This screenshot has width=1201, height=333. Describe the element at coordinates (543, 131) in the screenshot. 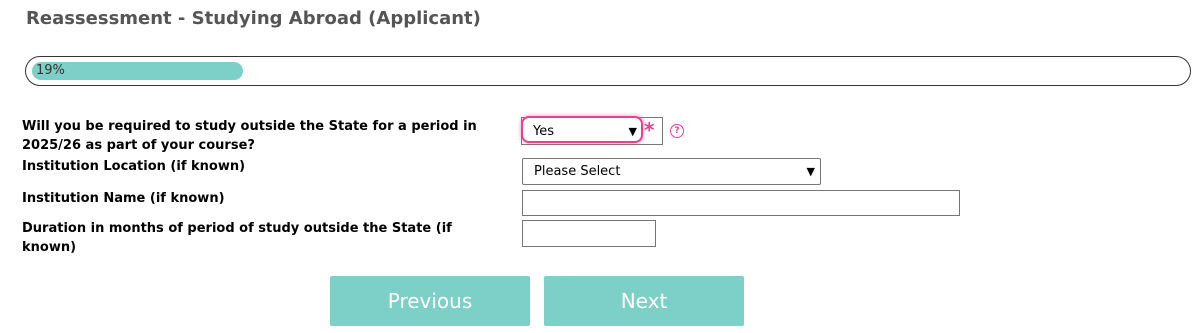

I see `study-outside-value: Yes` at that location.